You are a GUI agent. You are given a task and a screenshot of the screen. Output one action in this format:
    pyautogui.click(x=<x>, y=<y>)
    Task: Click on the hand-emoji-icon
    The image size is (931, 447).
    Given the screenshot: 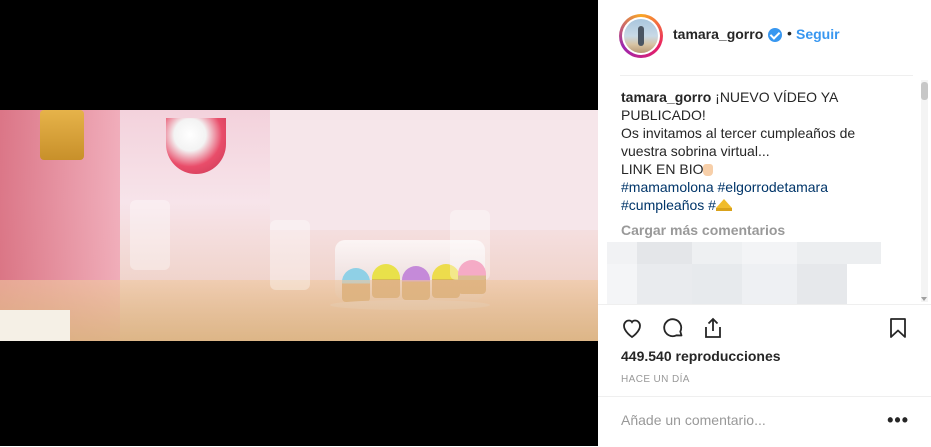 What is the action you would take?
    pyautogui.click(x=708, y=170)
    